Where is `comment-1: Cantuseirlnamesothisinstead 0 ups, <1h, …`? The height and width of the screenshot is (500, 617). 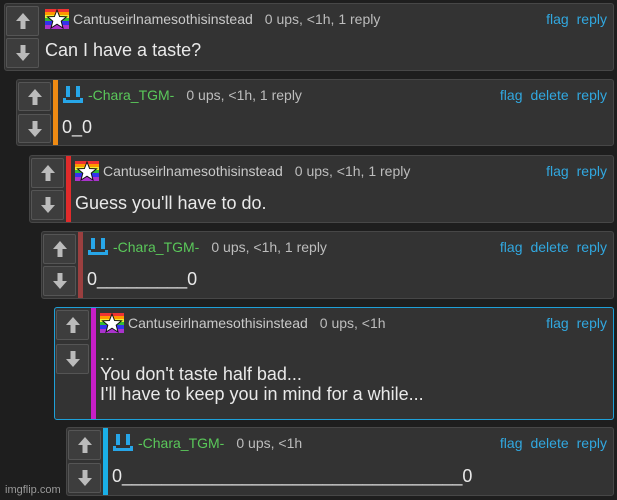
comment-1: Cantuseirlnamesothisinstead 0 ups, <1h, … is located at coordinates (309, 37).